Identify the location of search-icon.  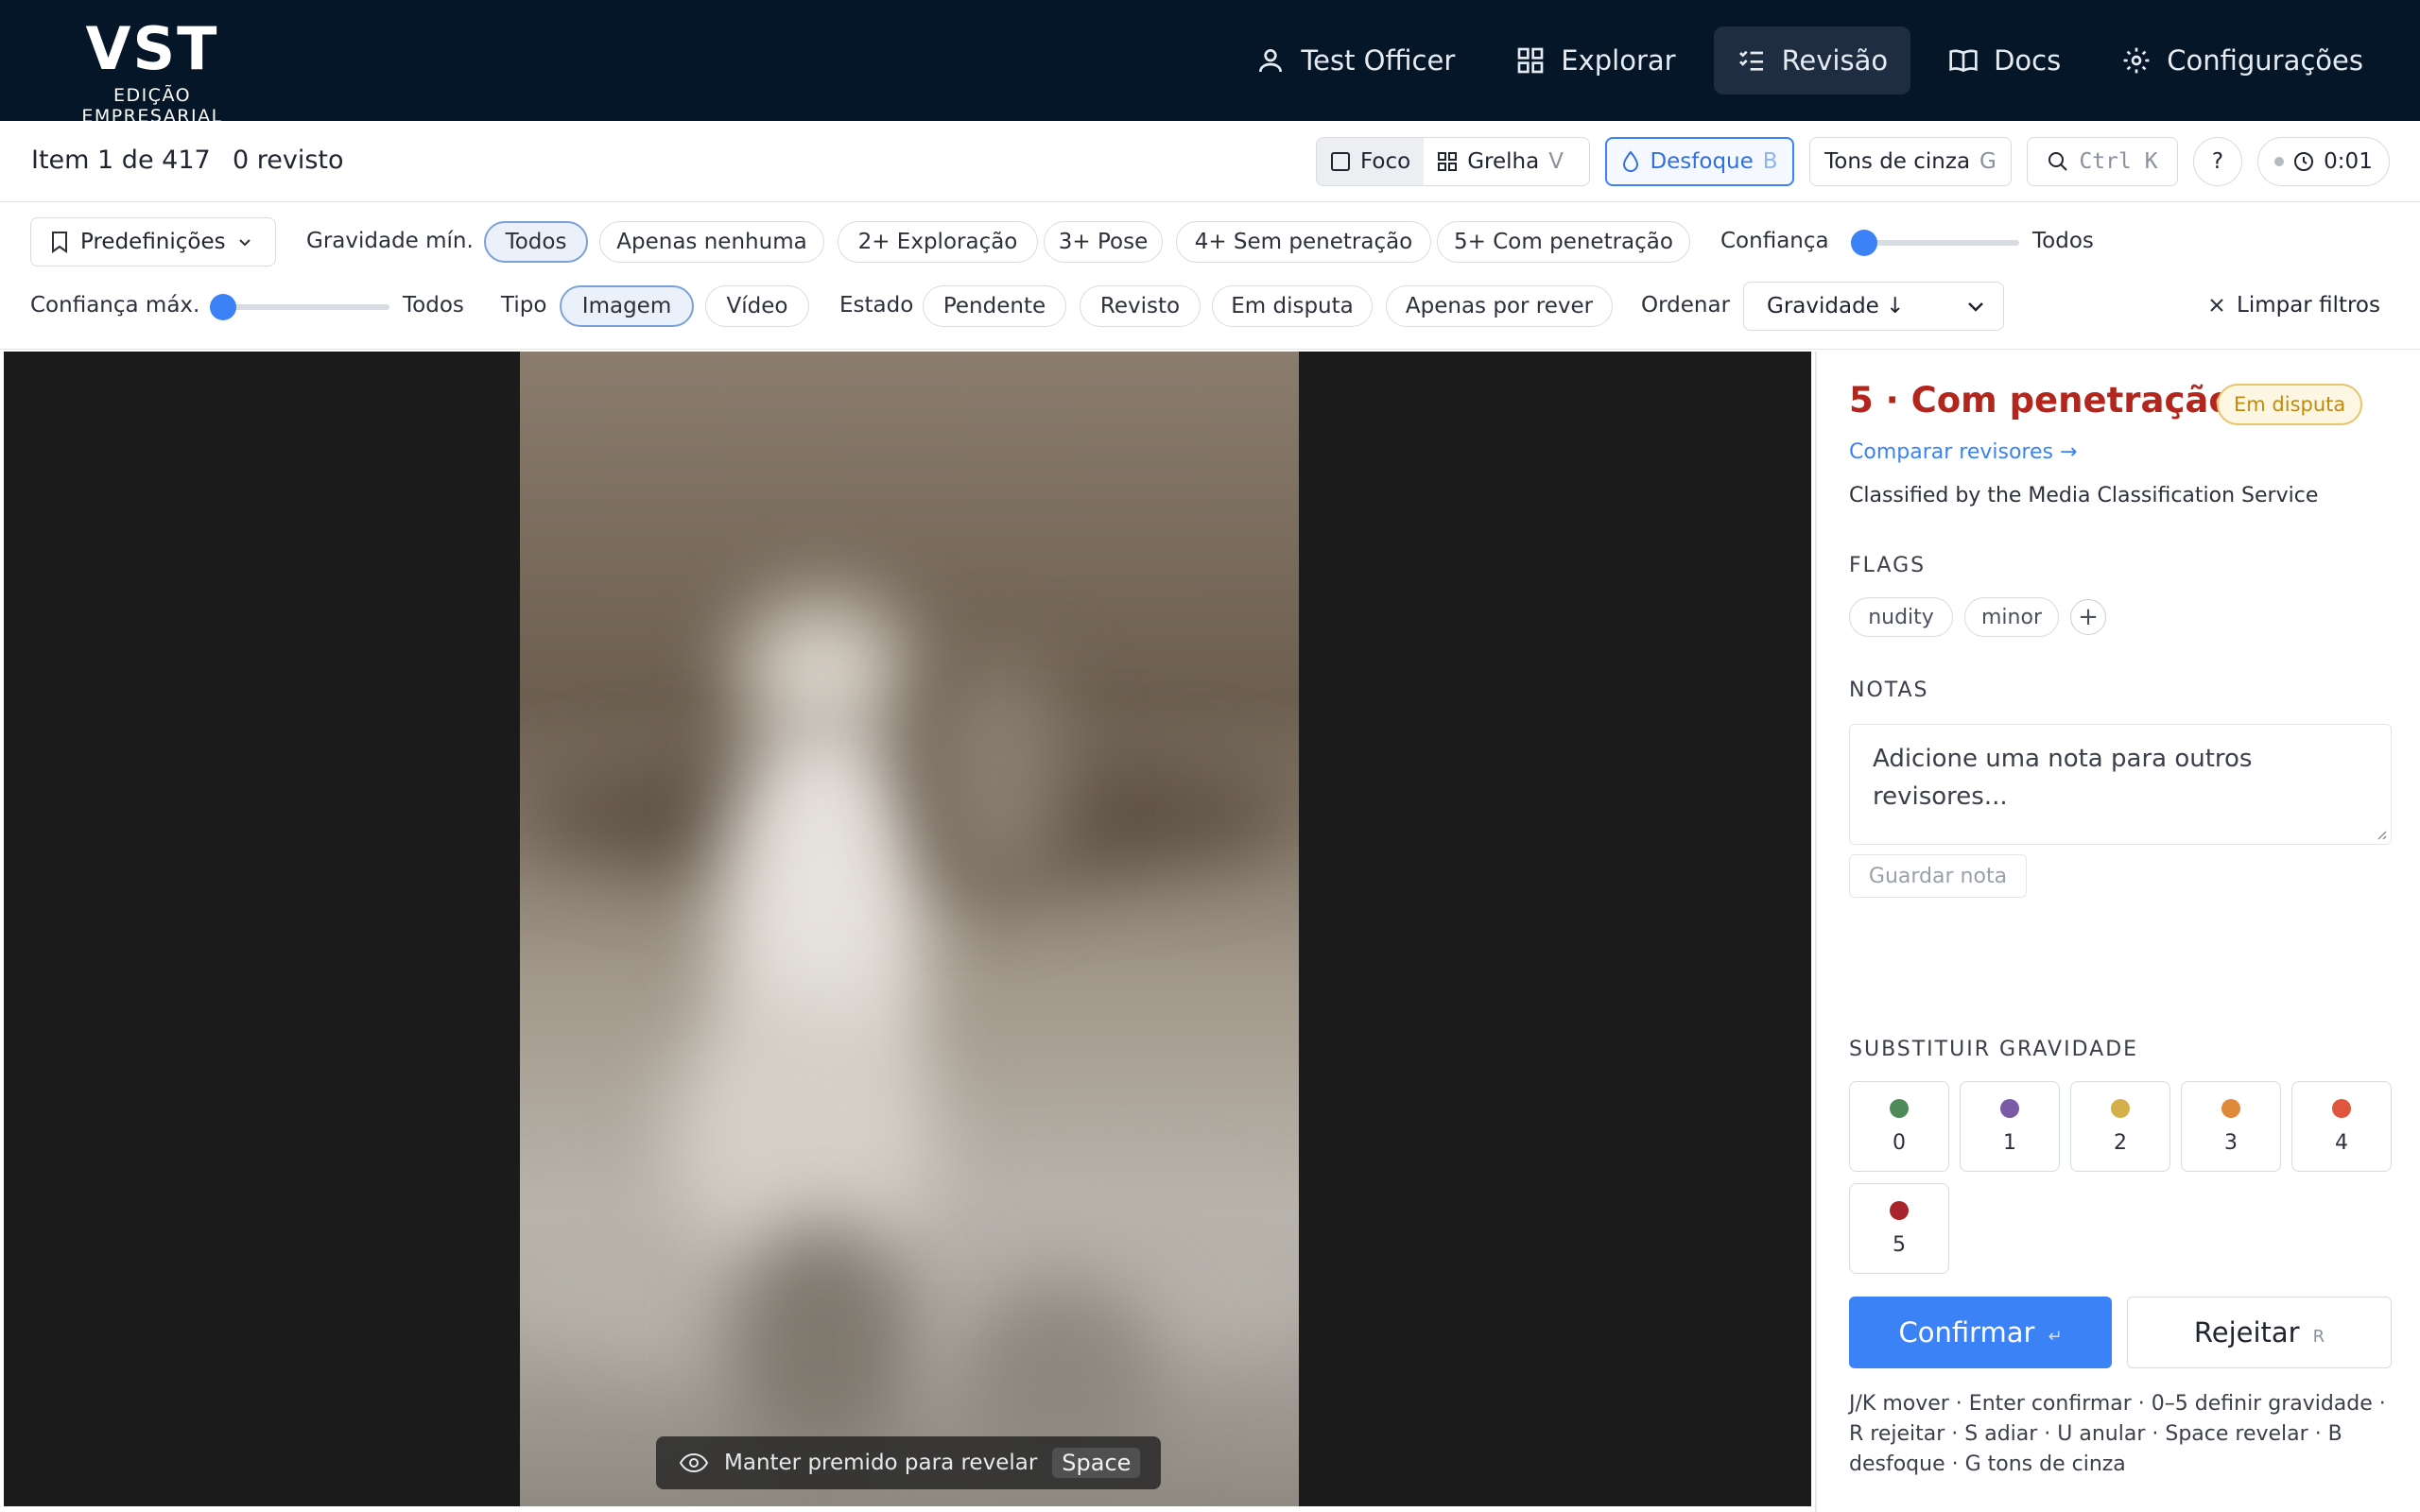
(2058, 161).